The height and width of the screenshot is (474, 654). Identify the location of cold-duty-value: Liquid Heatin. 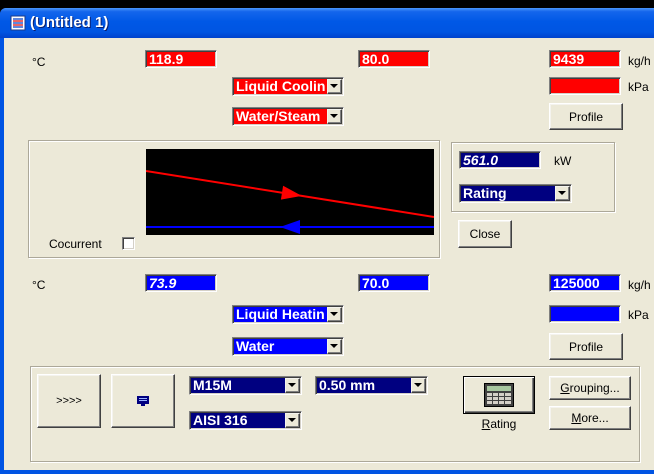
(280, 314).